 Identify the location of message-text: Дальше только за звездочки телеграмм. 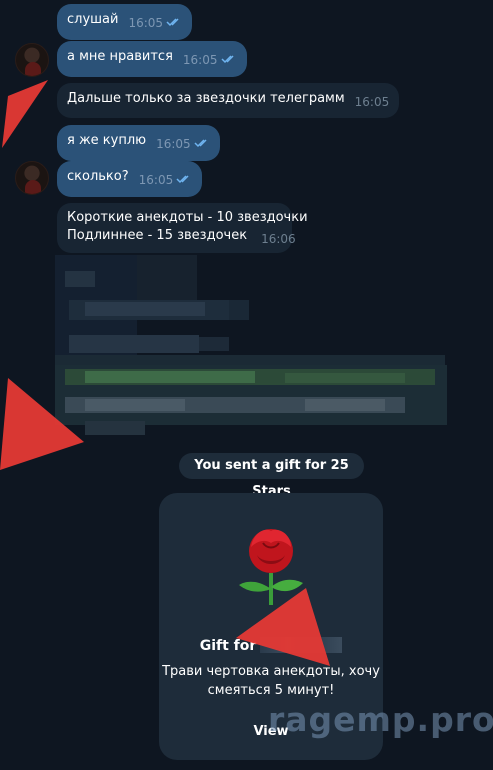
(206, 98).